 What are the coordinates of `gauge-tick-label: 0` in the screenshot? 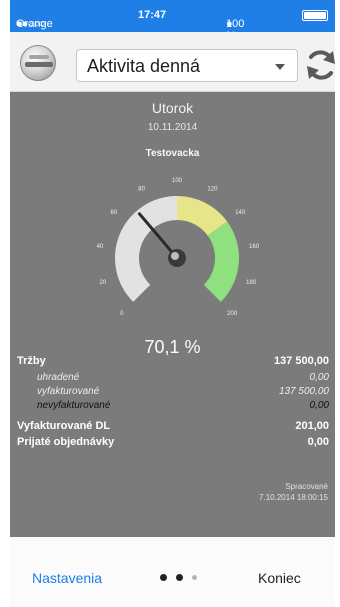 It's located at (122, 314).